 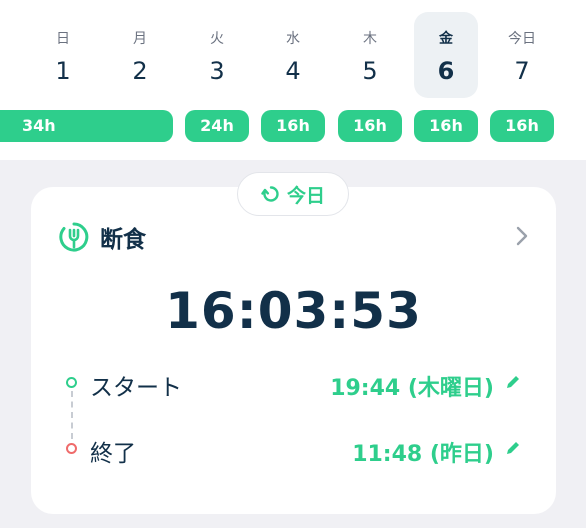 I want to click on day-number: 3, so click(x=217, y=71).